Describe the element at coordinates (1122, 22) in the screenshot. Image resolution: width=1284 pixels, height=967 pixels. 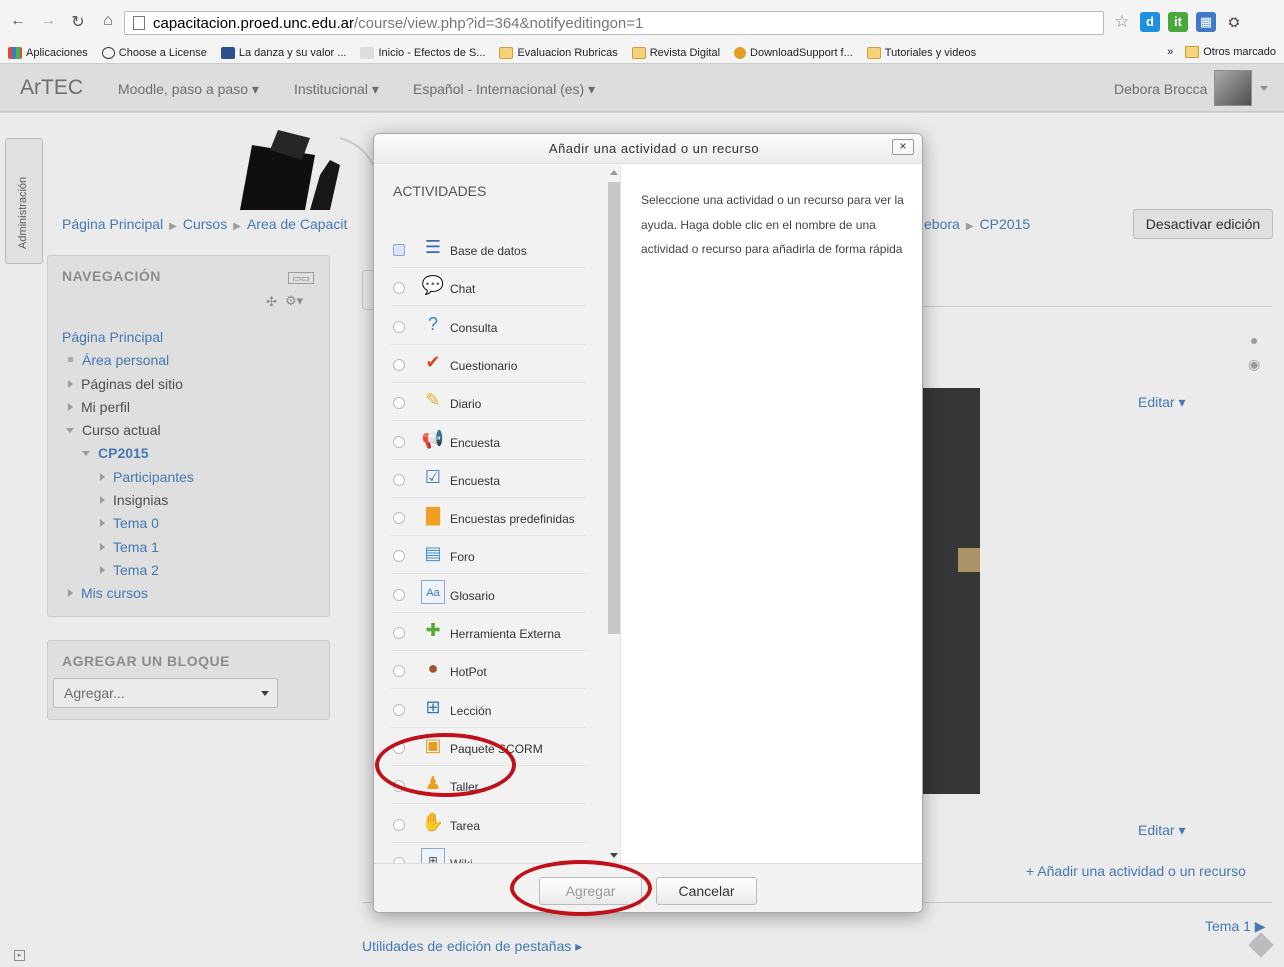
I see `star-icon: ☆` at that location.